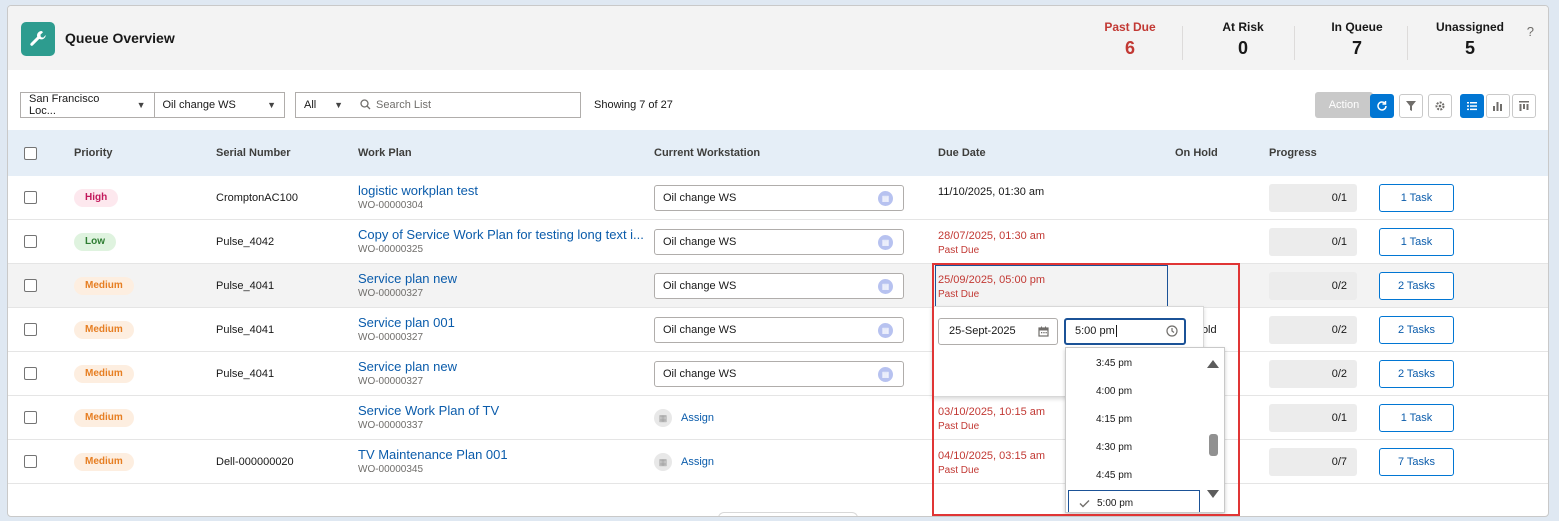 The height and width of the screenshot is (521, 1559). I want to click on search-input, so click(466, 105).